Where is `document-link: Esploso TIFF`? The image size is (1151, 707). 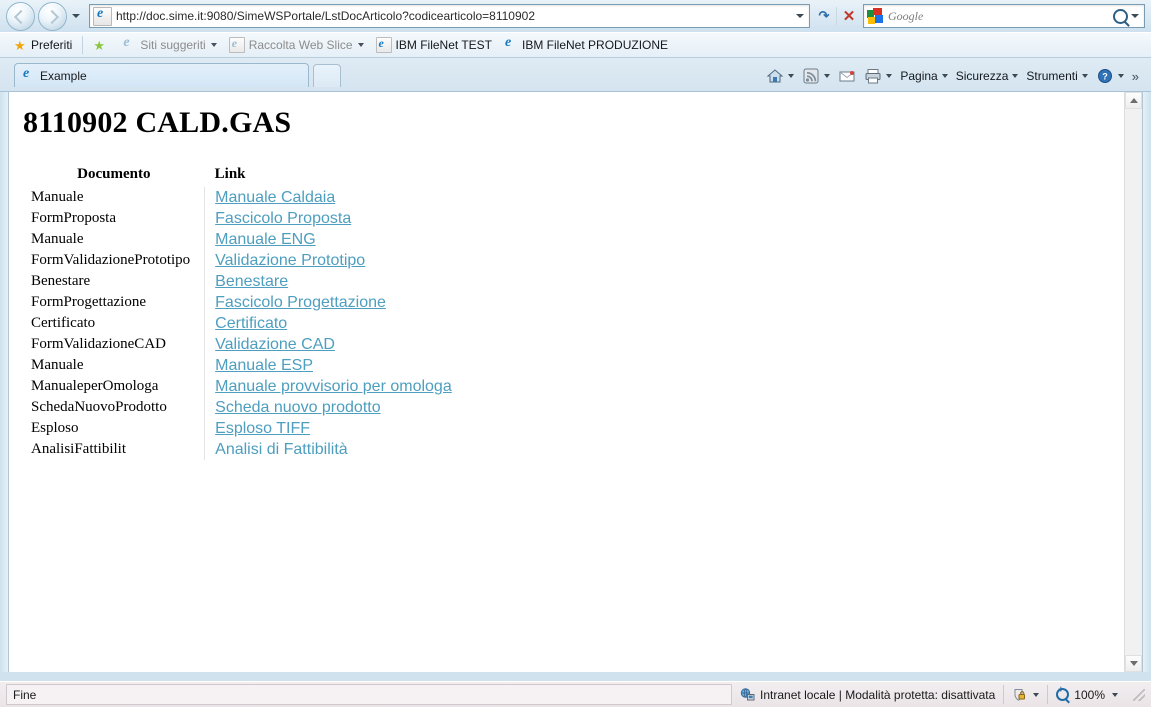 document-link: Esploso TIFF is located at coordinates (262, 428).